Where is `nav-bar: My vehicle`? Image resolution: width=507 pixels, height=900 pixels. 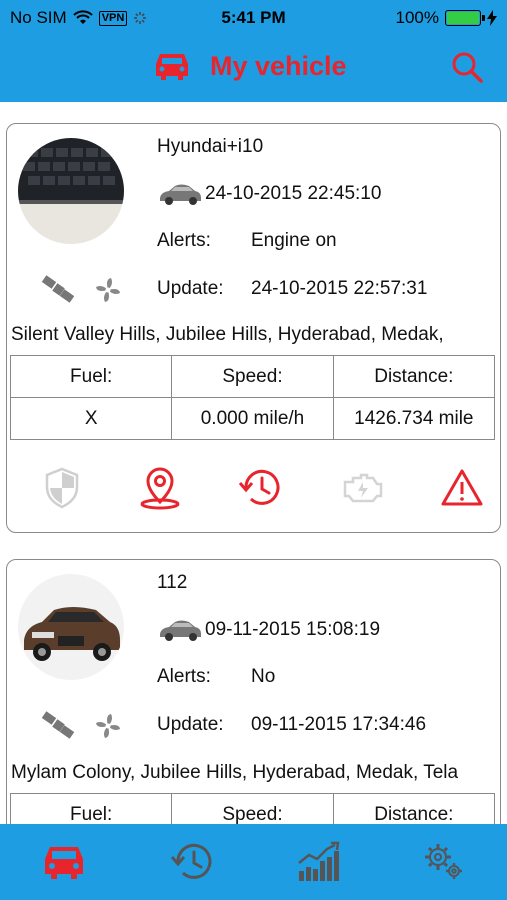
nav-bar: My vehicle is located at coordinates (253, 70).